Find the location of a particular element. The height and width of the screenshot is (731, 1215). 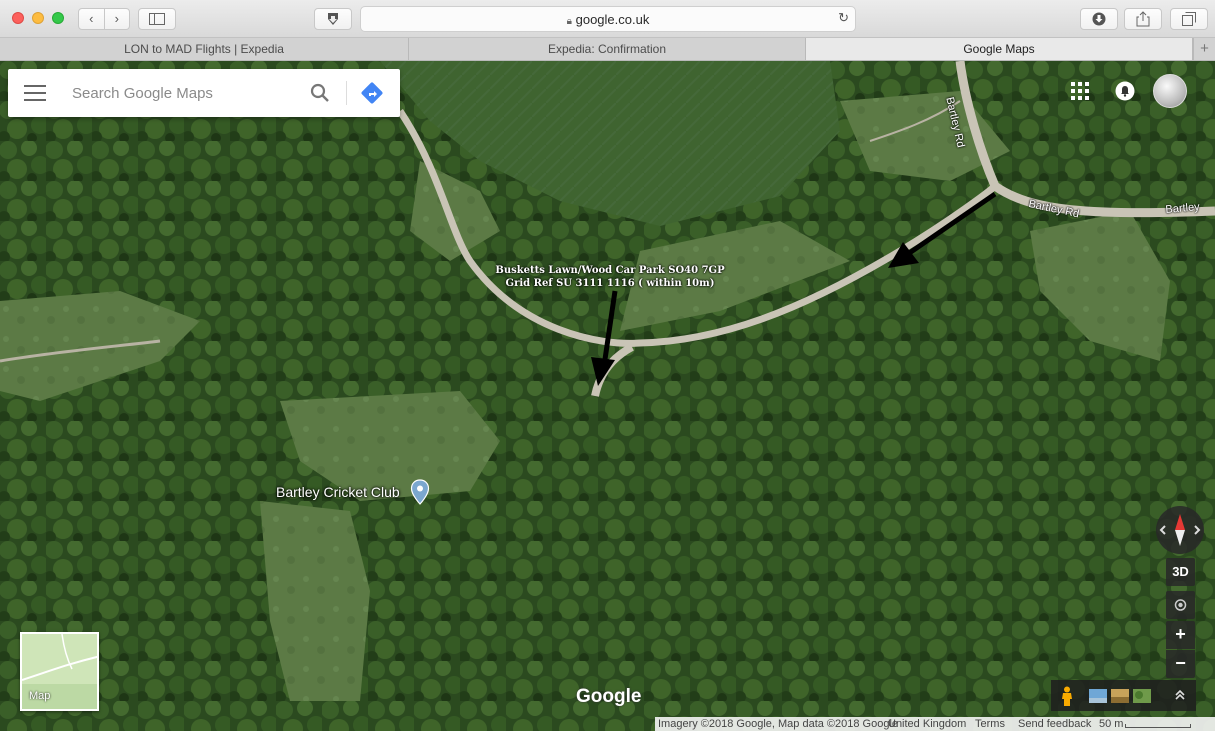

address-url: google.co.uk is located at coordinates (612, 19).